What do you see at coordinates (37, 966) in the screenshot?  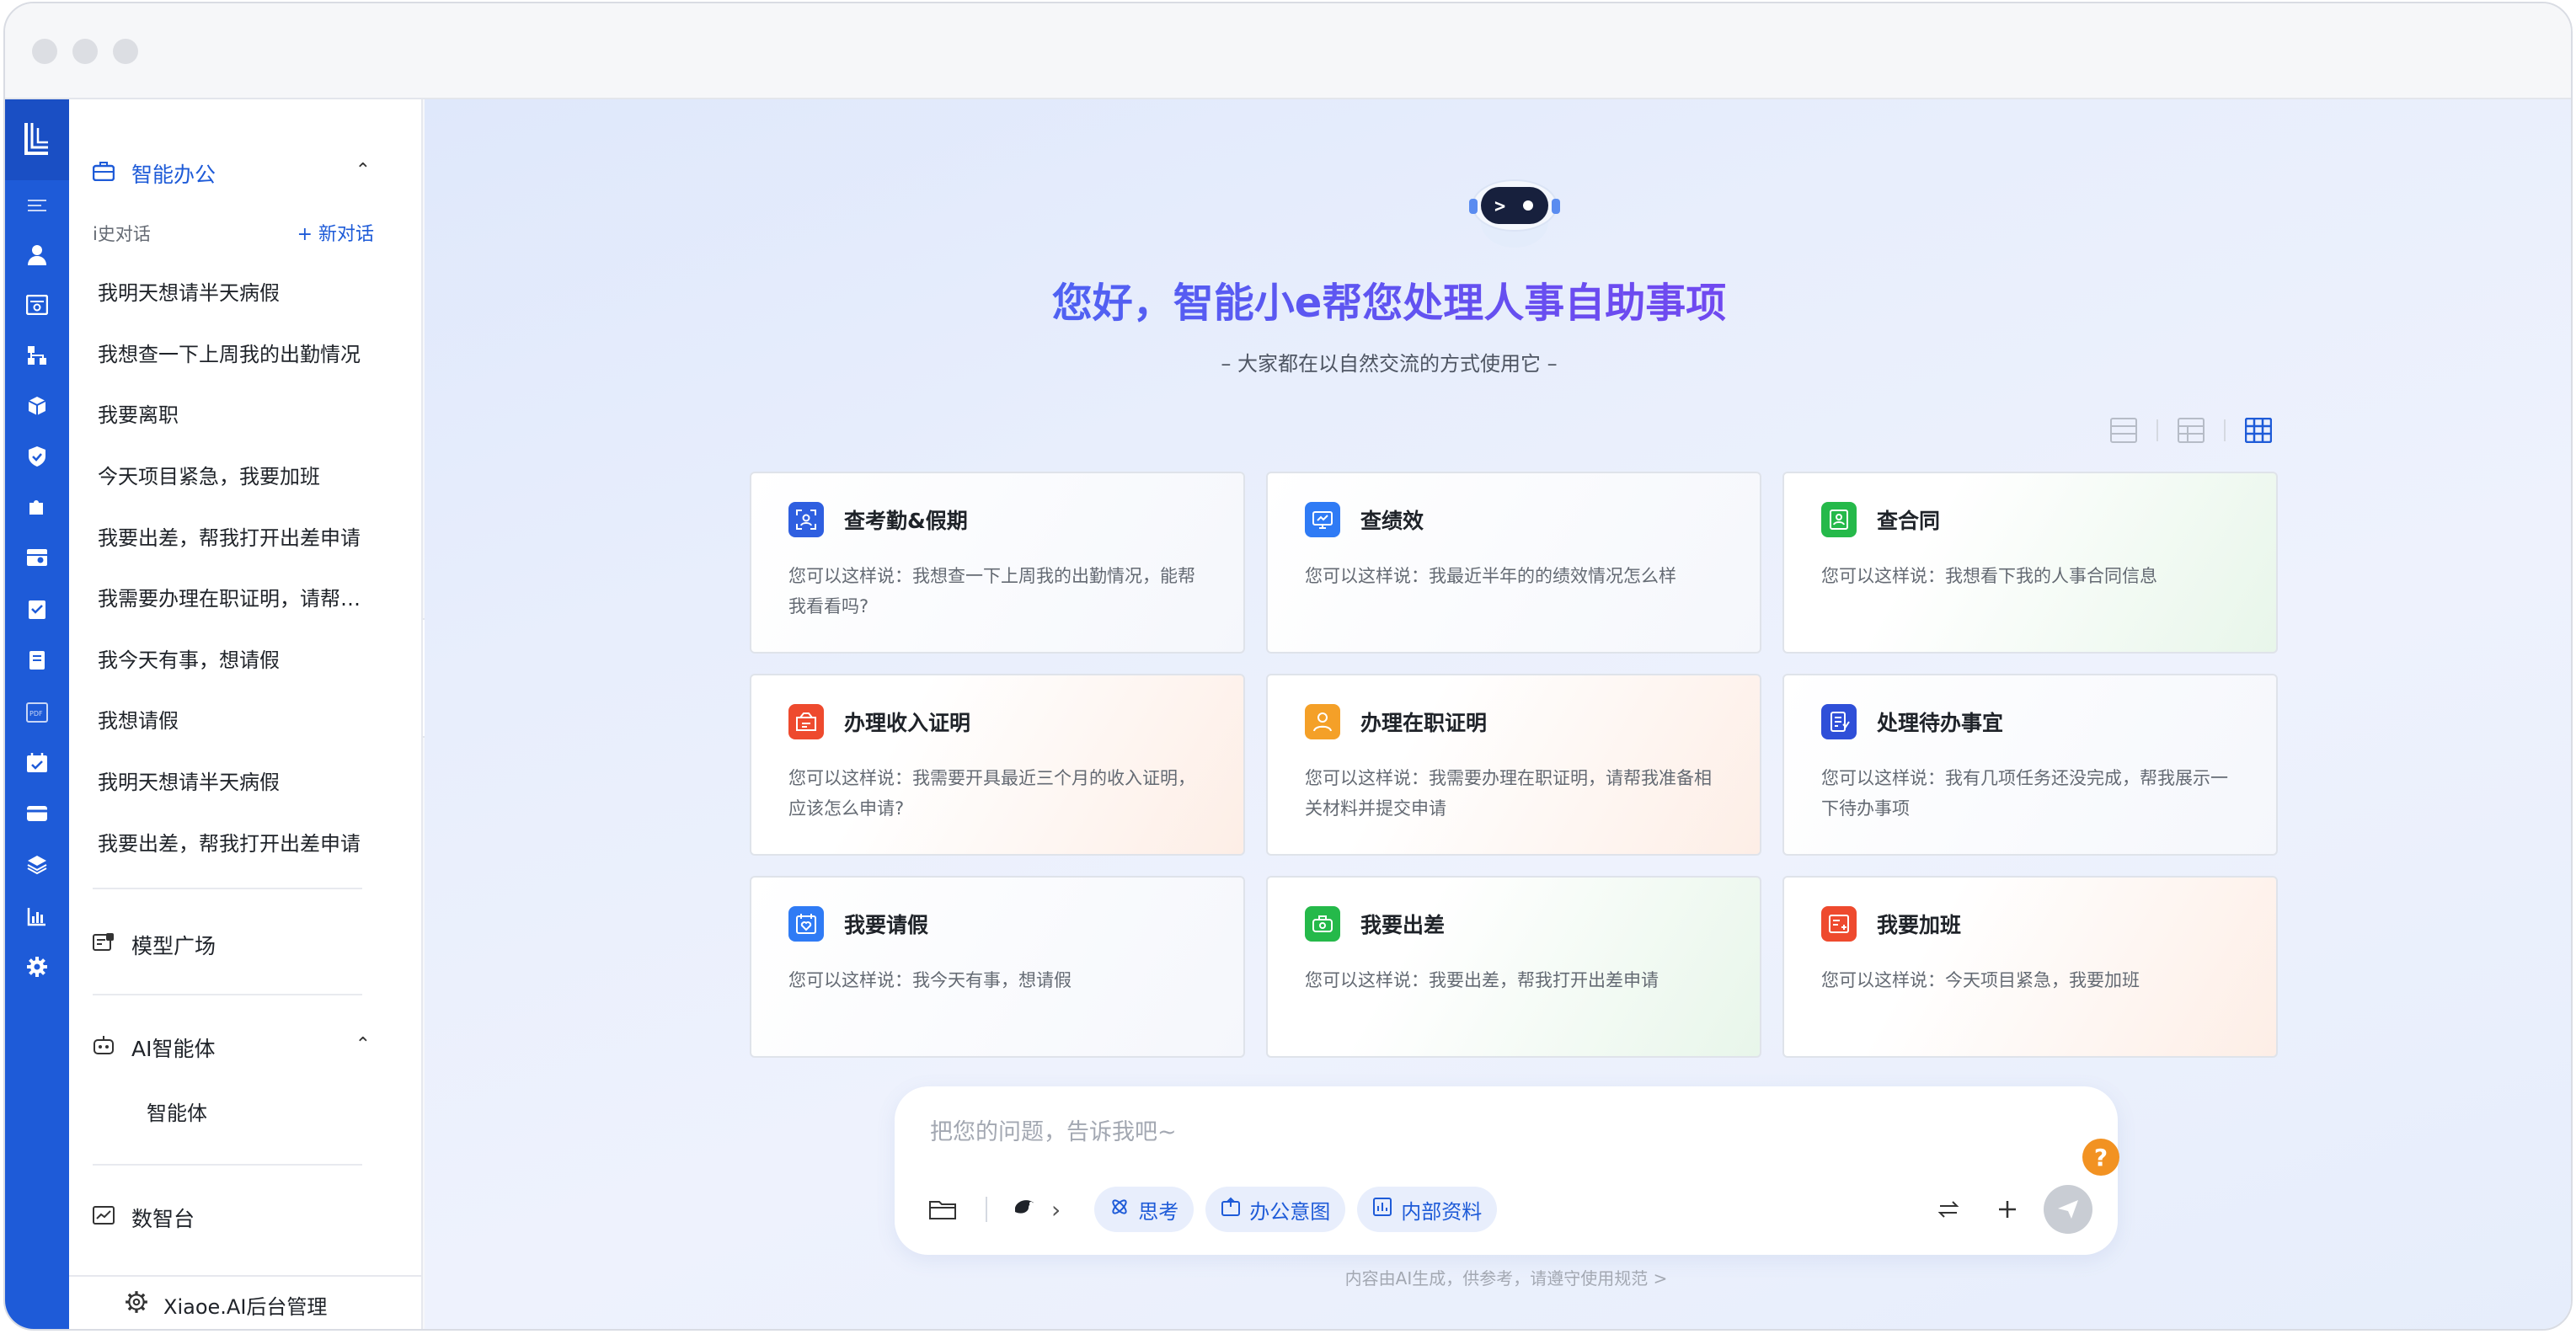 I see `gear-icon` at bounding box center [37, 966].